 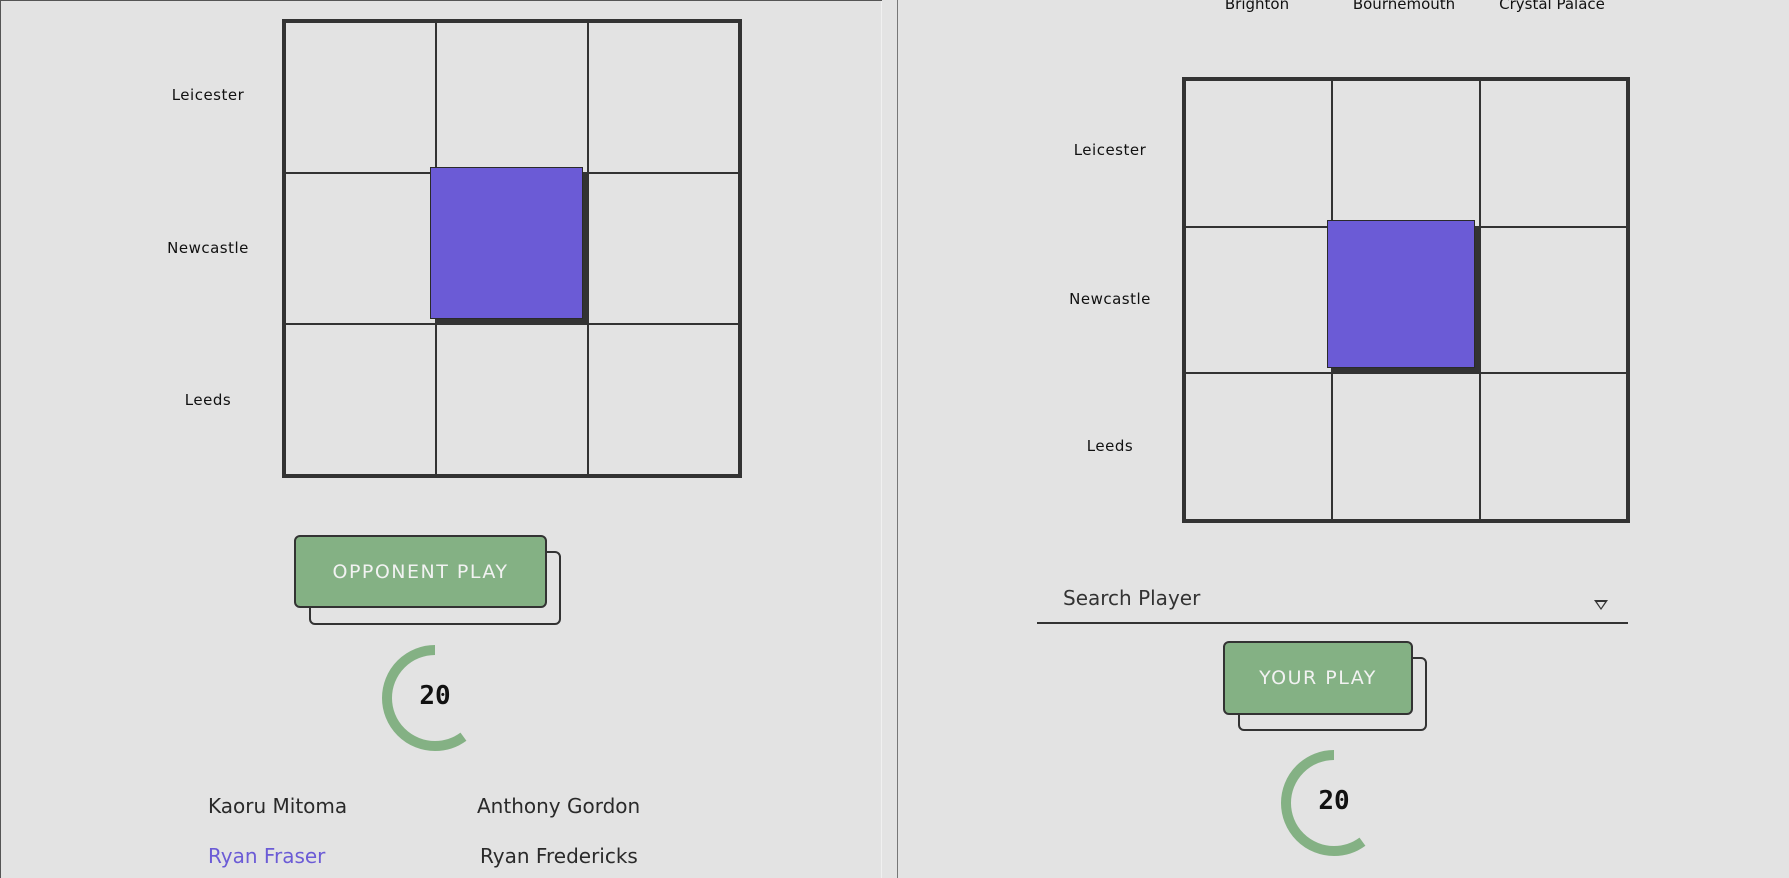 I want to click on player-option: Ryan Fredericks, so click(x=559, y=856).